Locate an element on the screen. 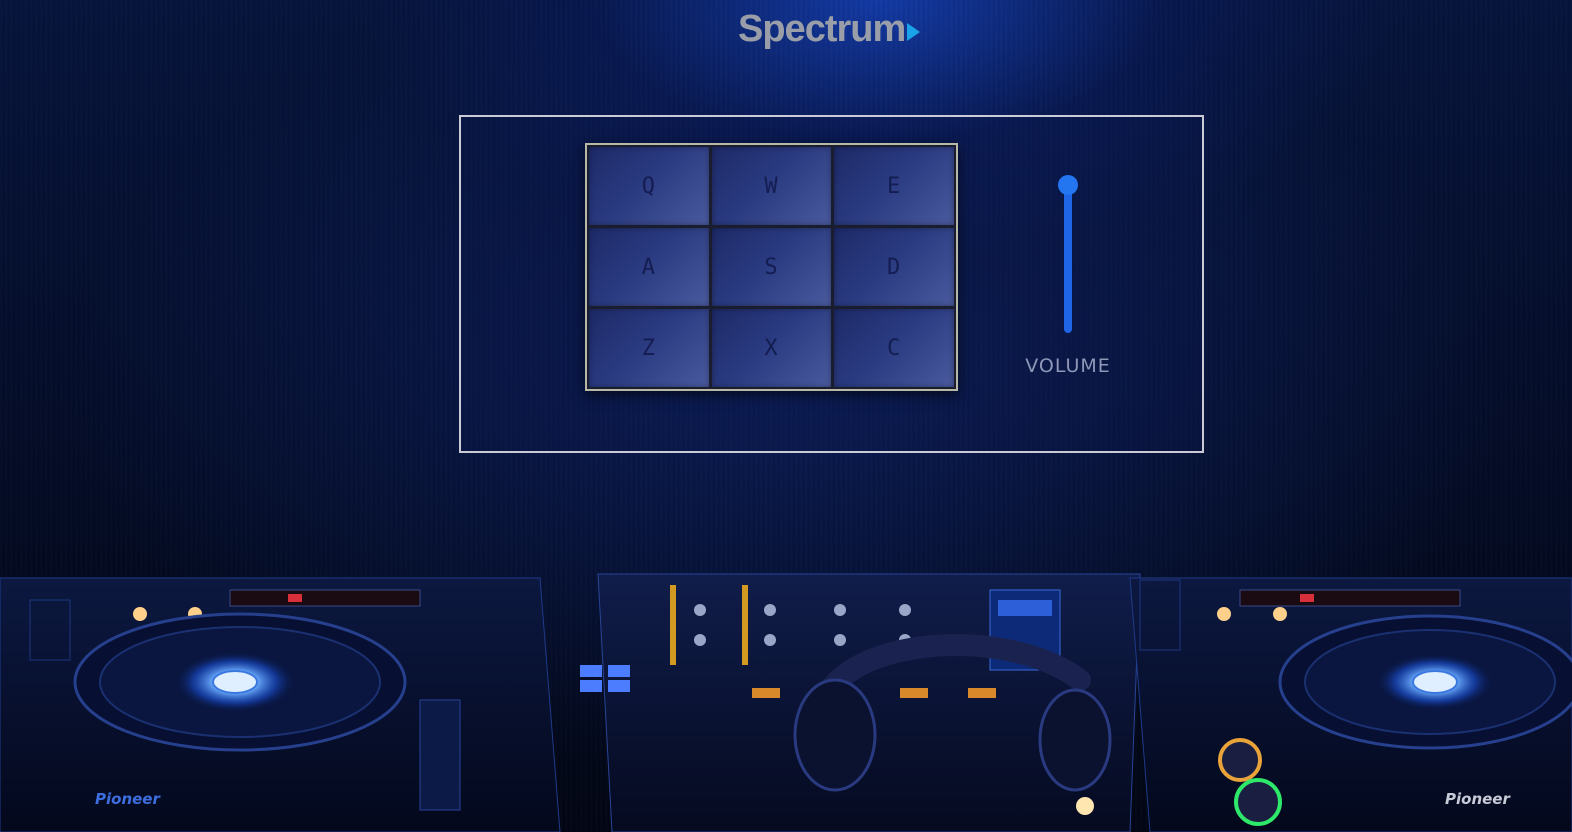 The image size is (1572, 832). right-deck-brand: Pioneer is located at coordinates (1478, 799).